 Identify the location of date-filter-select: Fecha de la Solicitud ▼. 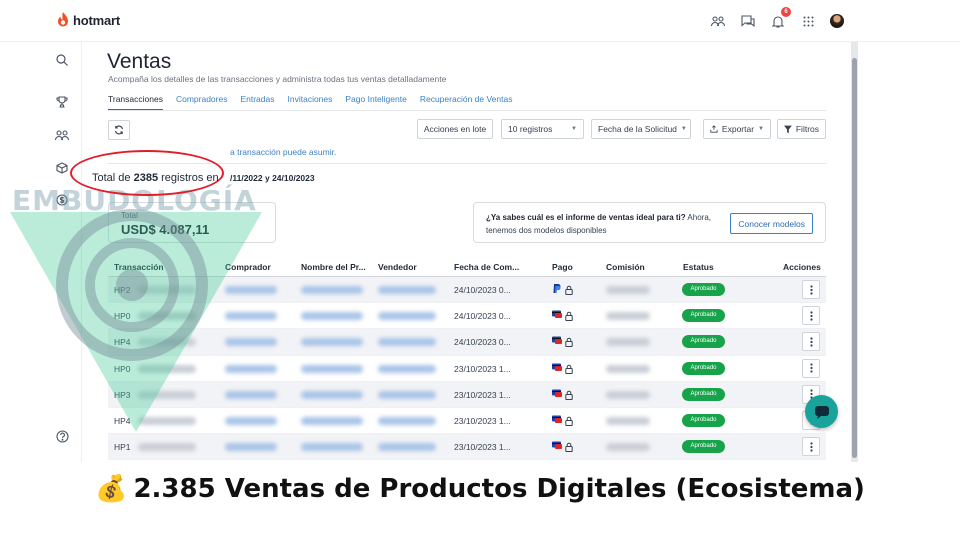
(641, 129).